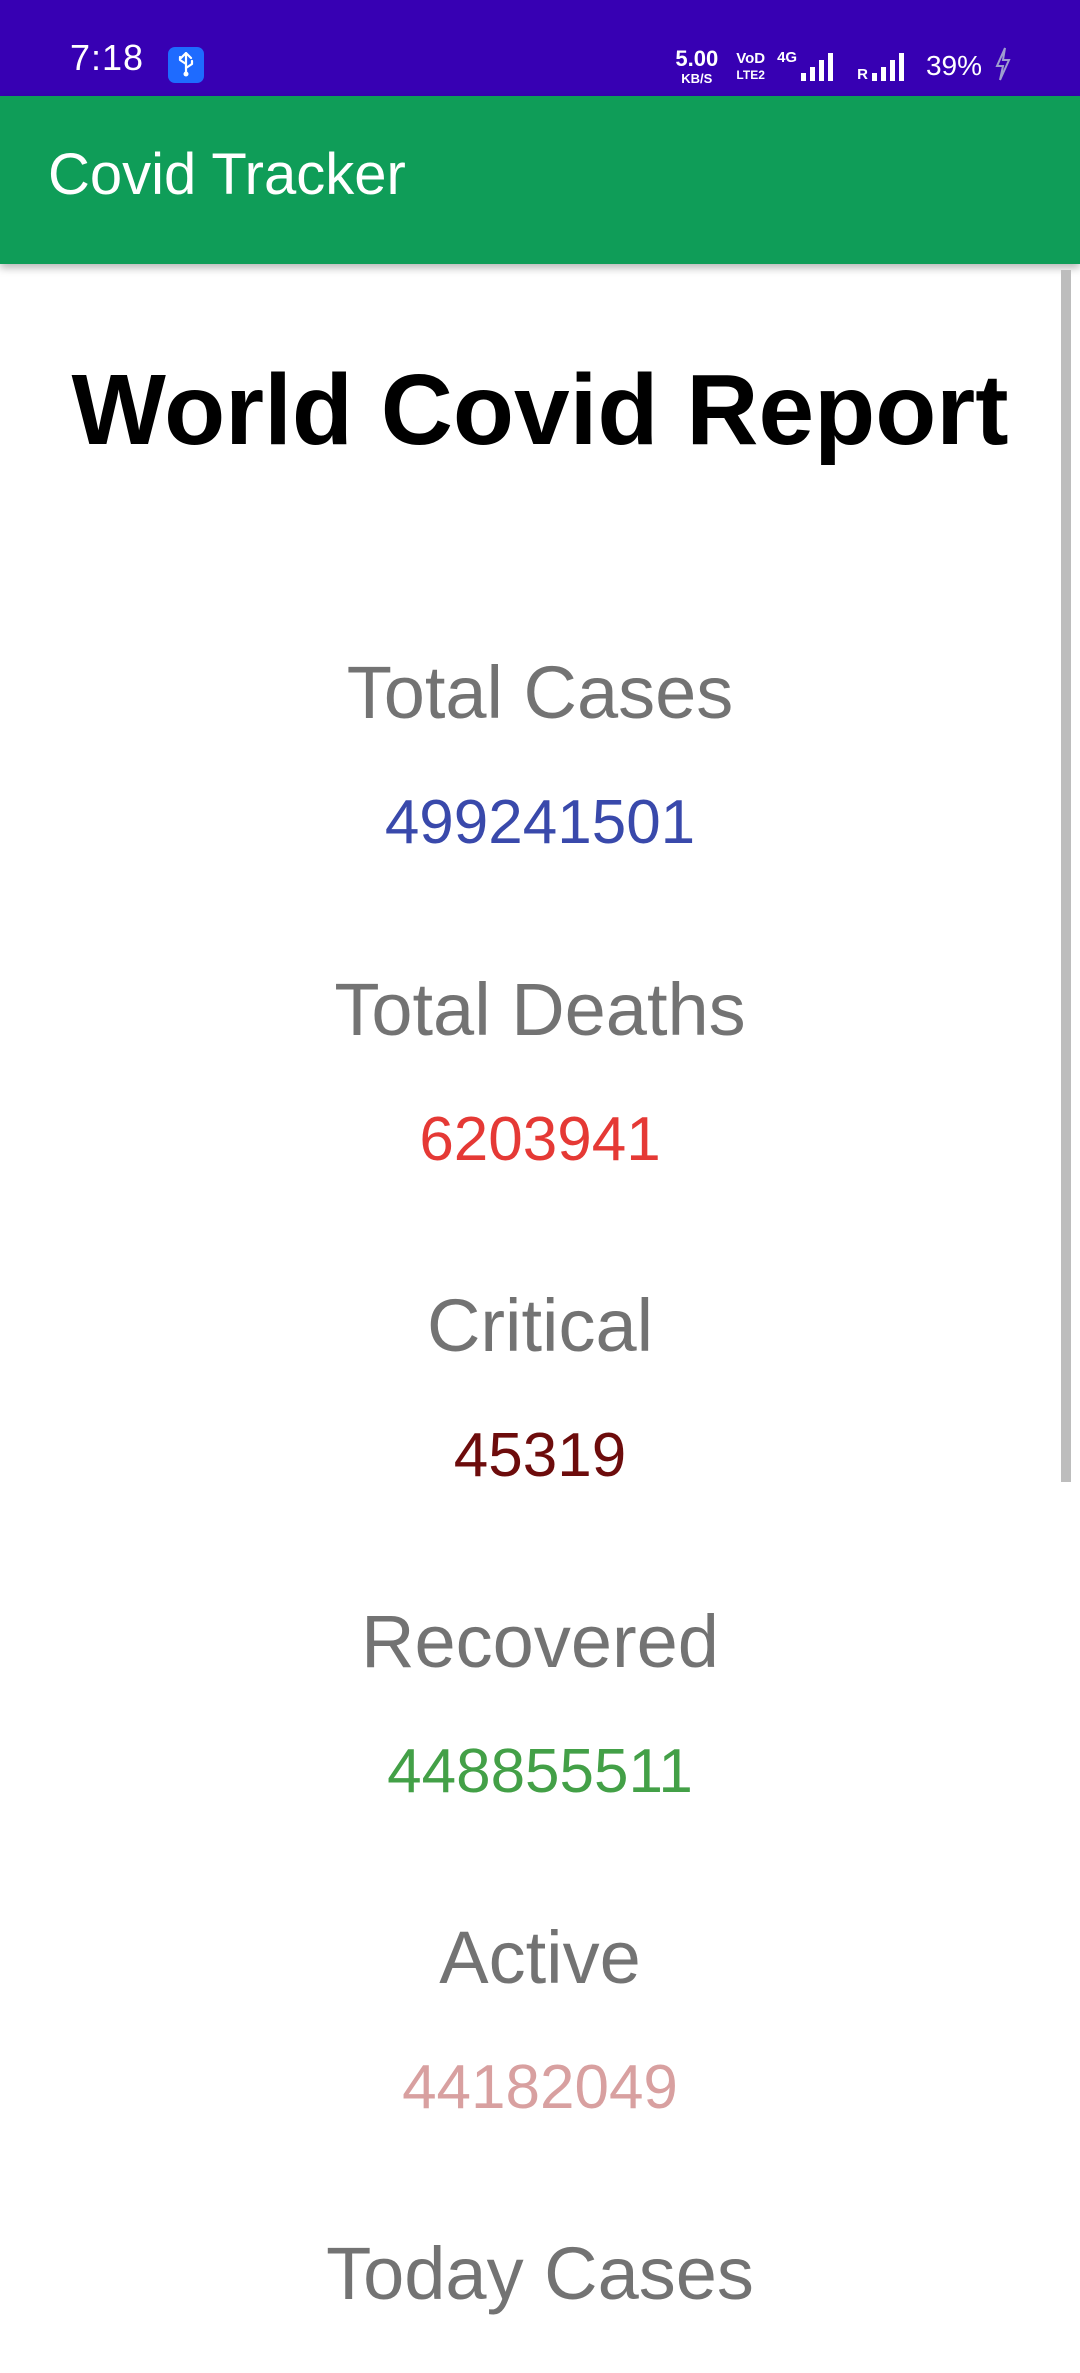 The width and height of the screenshot is (1080, 2373). Describe the element at coordinates (540, 180) in the screenshot. I see `app-bar: Covid Tracker` at that location.